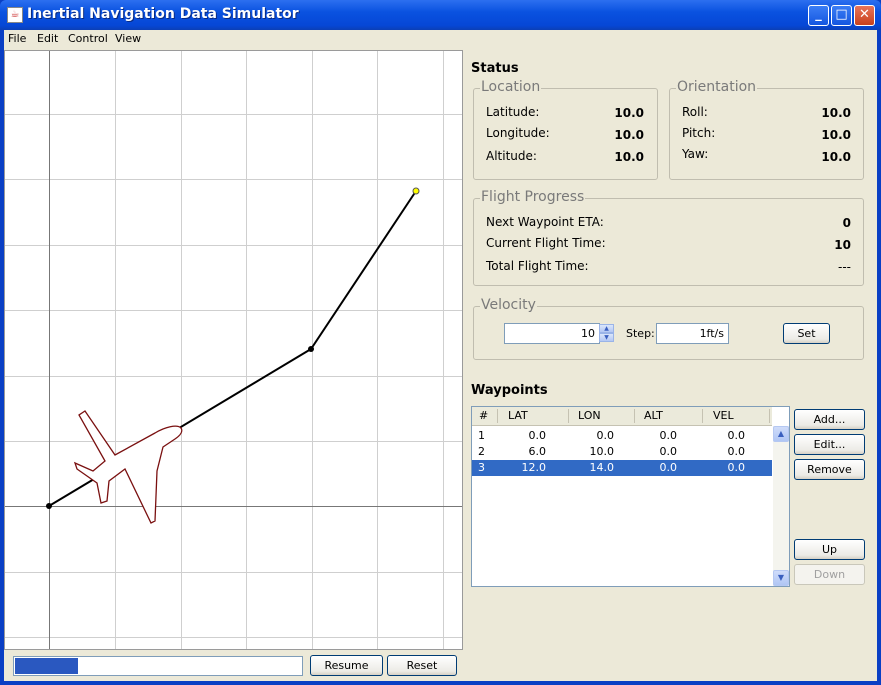 Image resolution: width=881 pixels, height=685 pixels. I want to click on reset-button: Reset, so click(422, 665).